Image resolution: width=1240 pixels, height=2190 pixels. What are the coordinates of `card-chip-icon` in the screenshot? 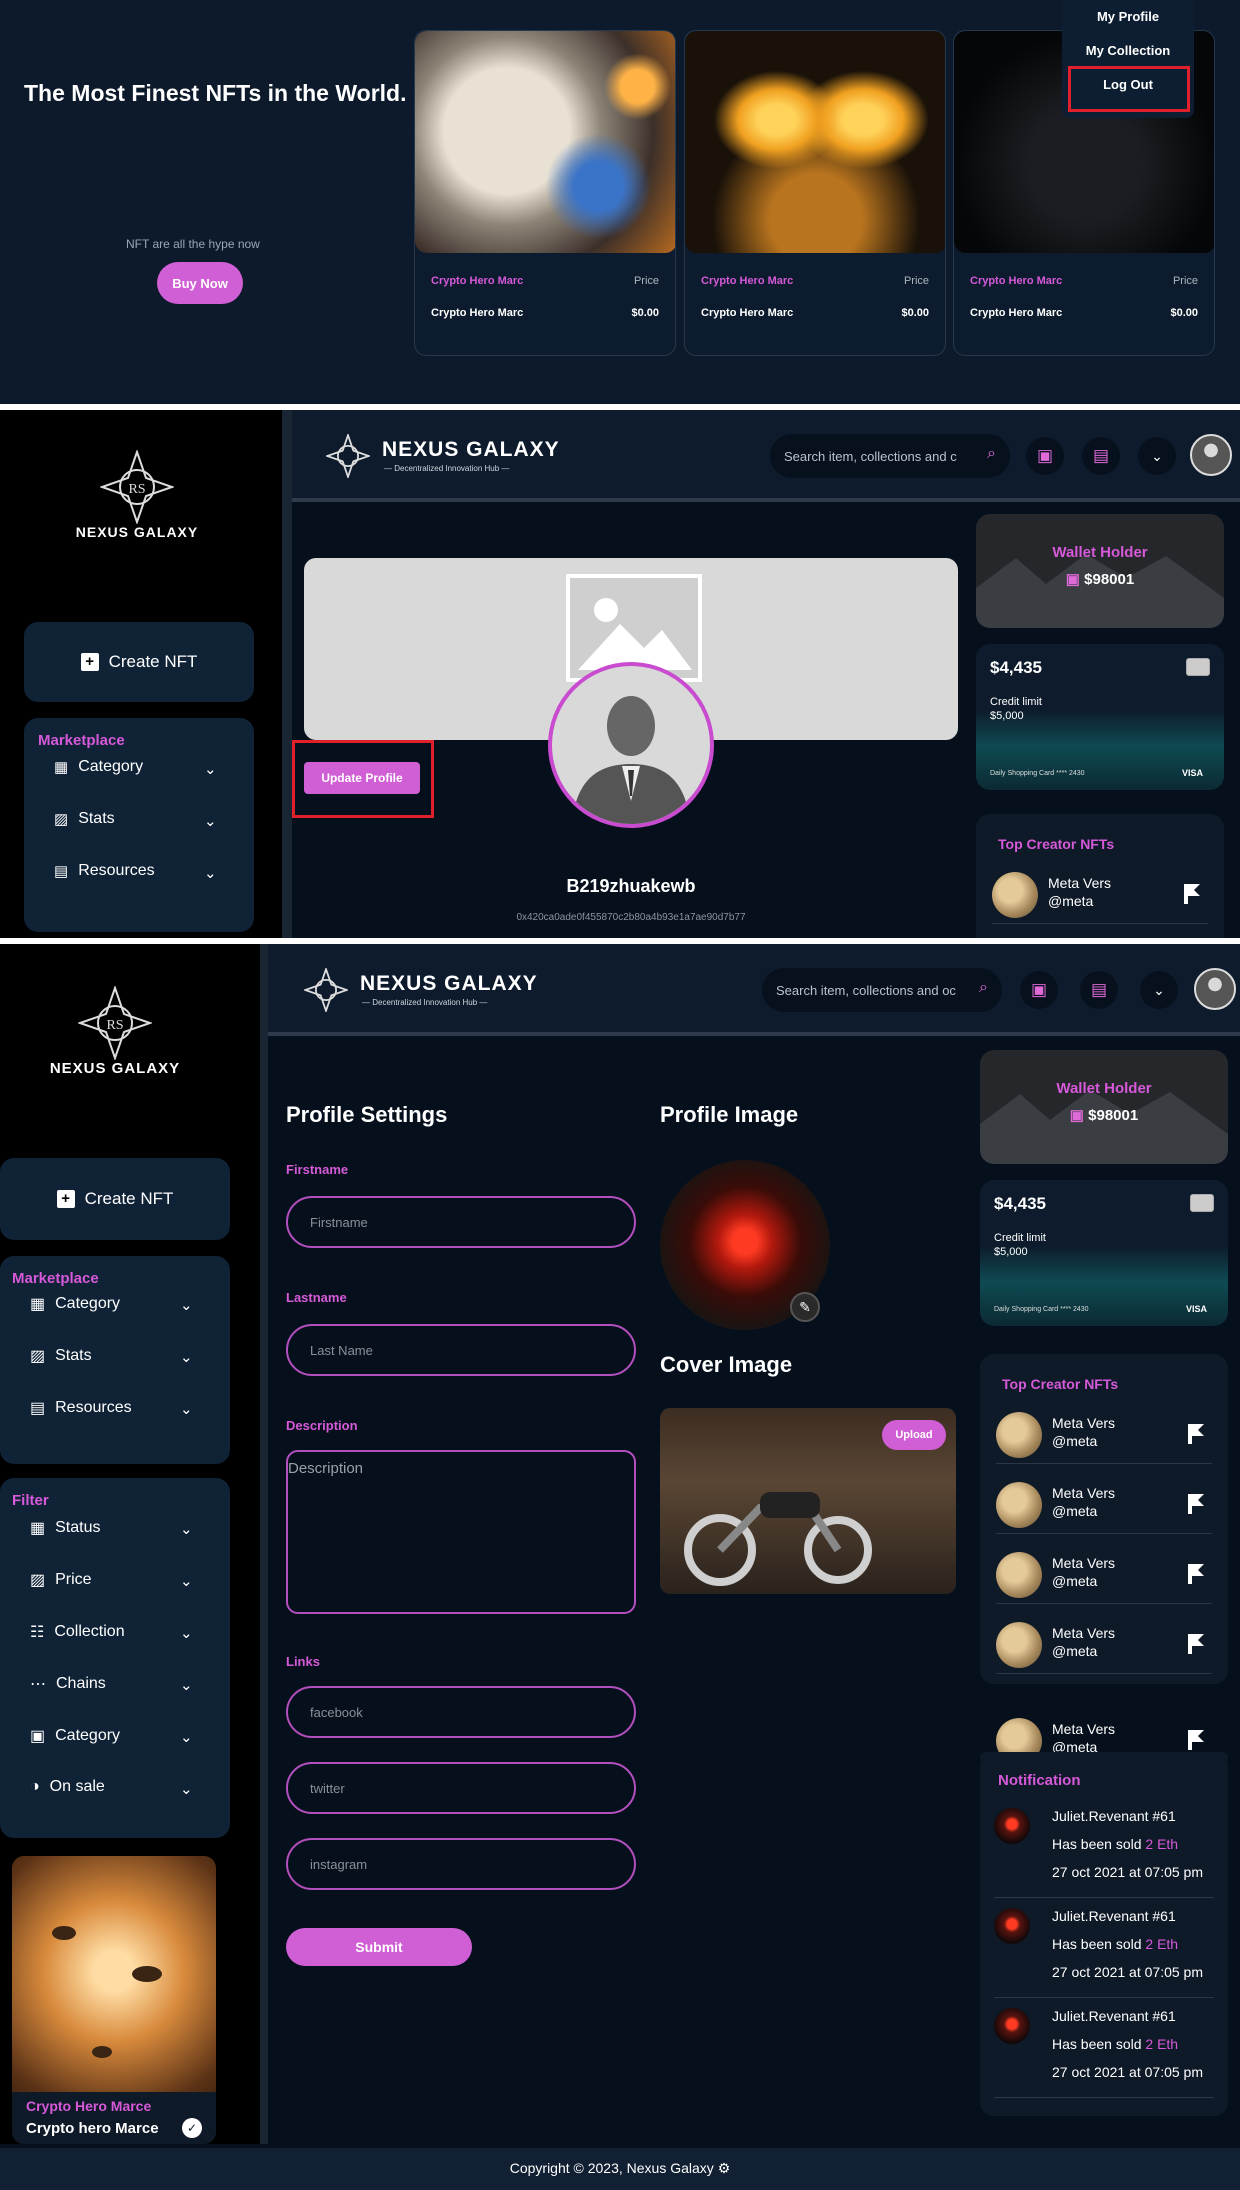 It's located at (1202, 1203).